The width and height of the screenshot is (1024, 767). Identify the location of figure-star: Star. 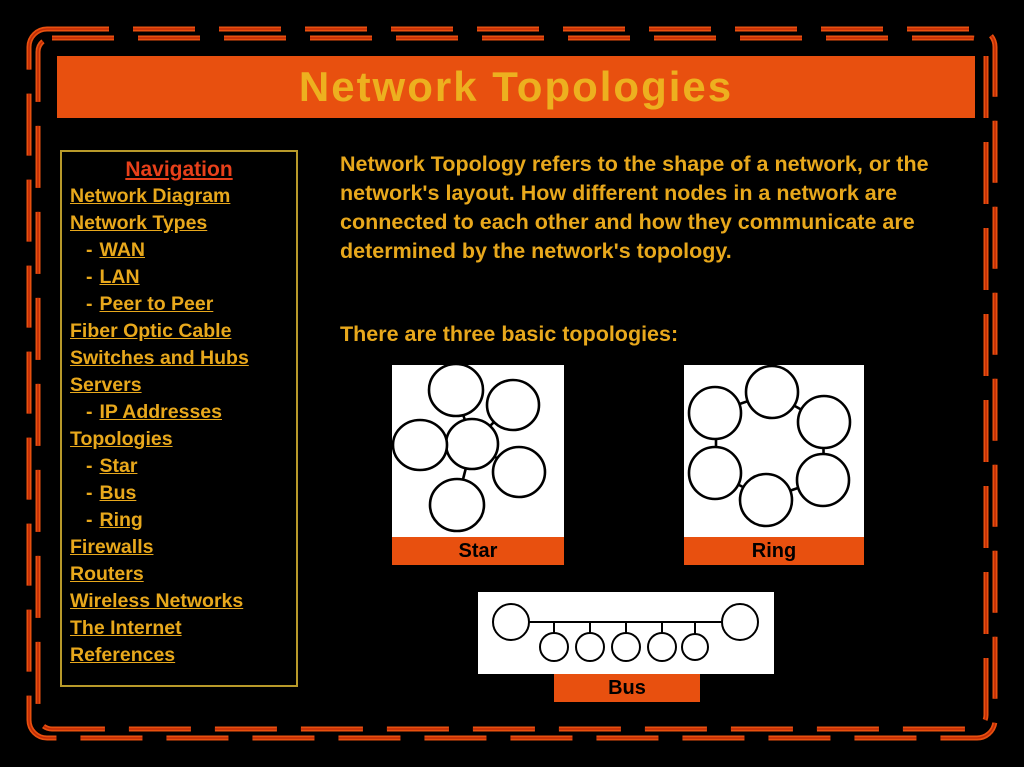
(478, 465).